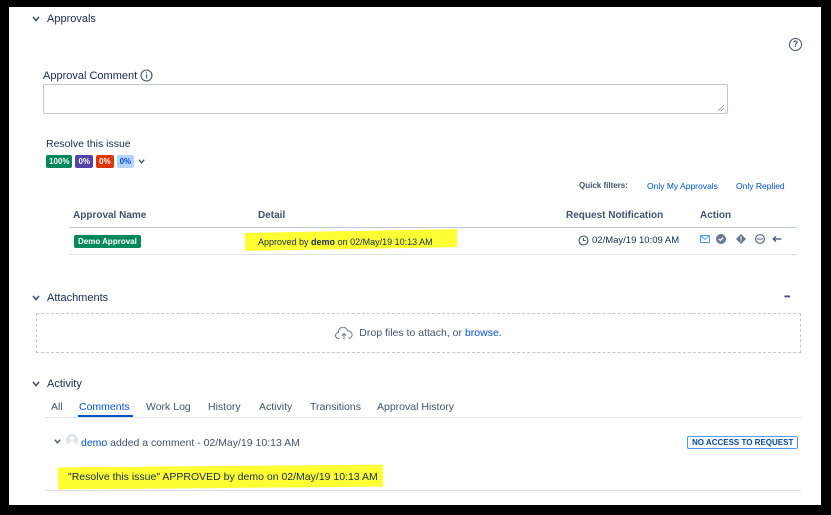 Image resolution: width=831 pixels, height=515 pixels. I want to click on tabs-divider, so click(423, 417).